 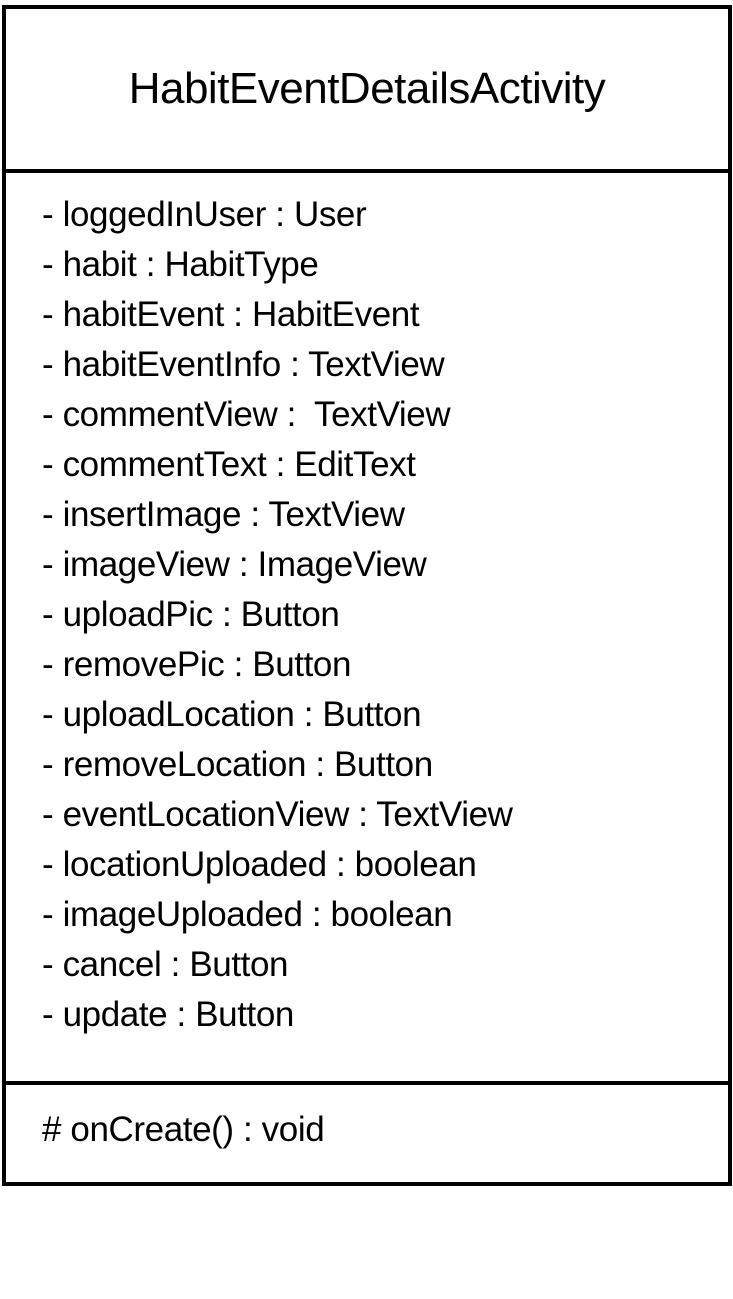 What do you see at coordinates (204, 214) in the screenshot?
I see `attribute-logged-in-user: - loggedInUser : User` at bounding box center [204, 214].